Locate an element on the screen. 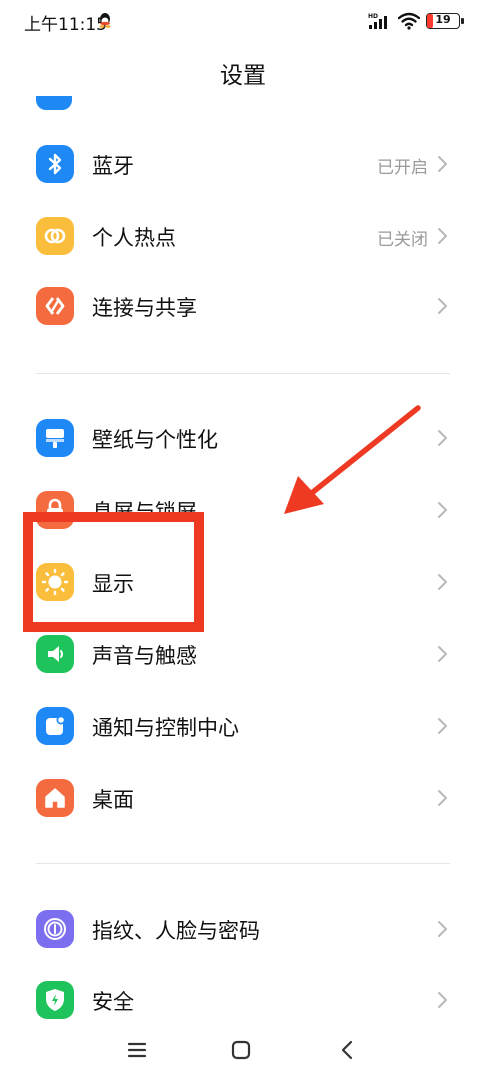  status-bar: 上午11:15 HD 19 is located at coordinates (243, 22).